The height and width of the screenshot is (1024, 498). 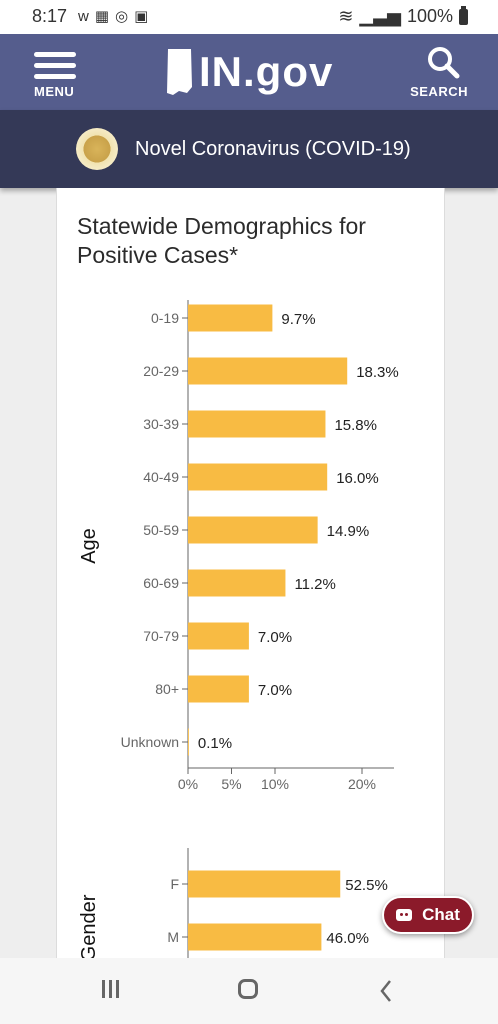 What do you see at coordinates (161, 477) in the screenshot?
I see `age-category-label: 40-49` at bounding box center [161, 477].